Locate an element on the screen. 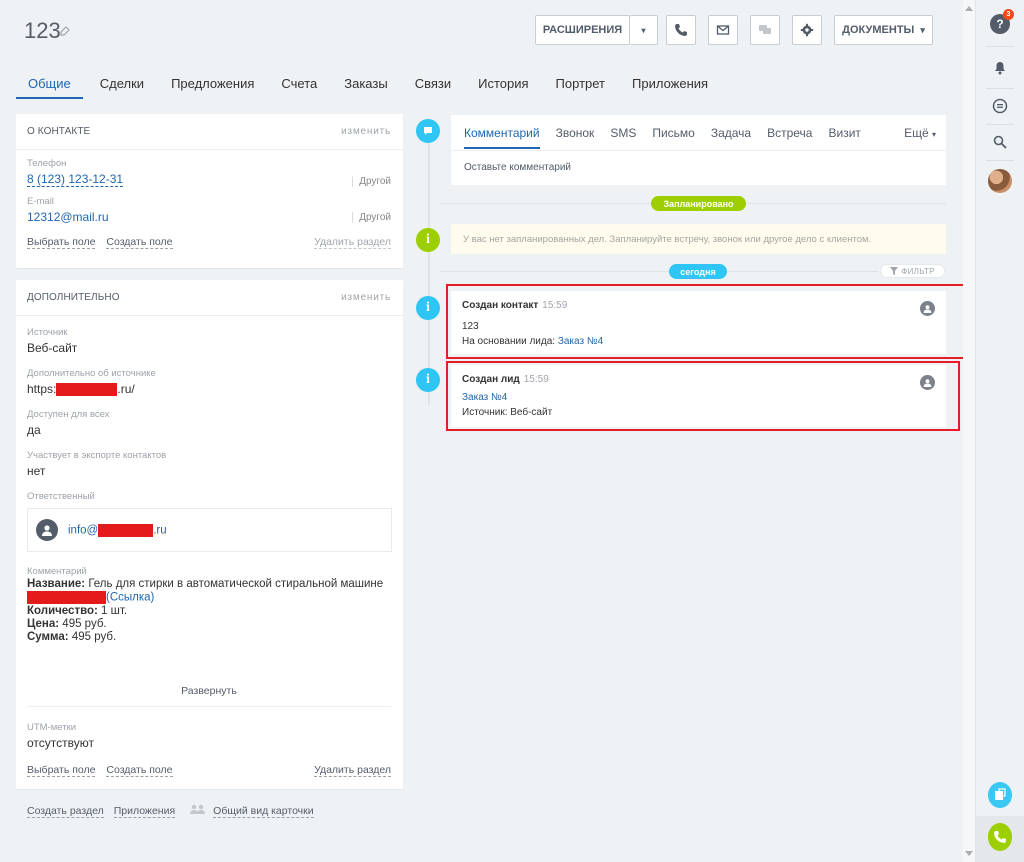 The width and height of the screenshot is (1024, 862). editor-tab-sms: SMS is located at coordinates (623, 133).